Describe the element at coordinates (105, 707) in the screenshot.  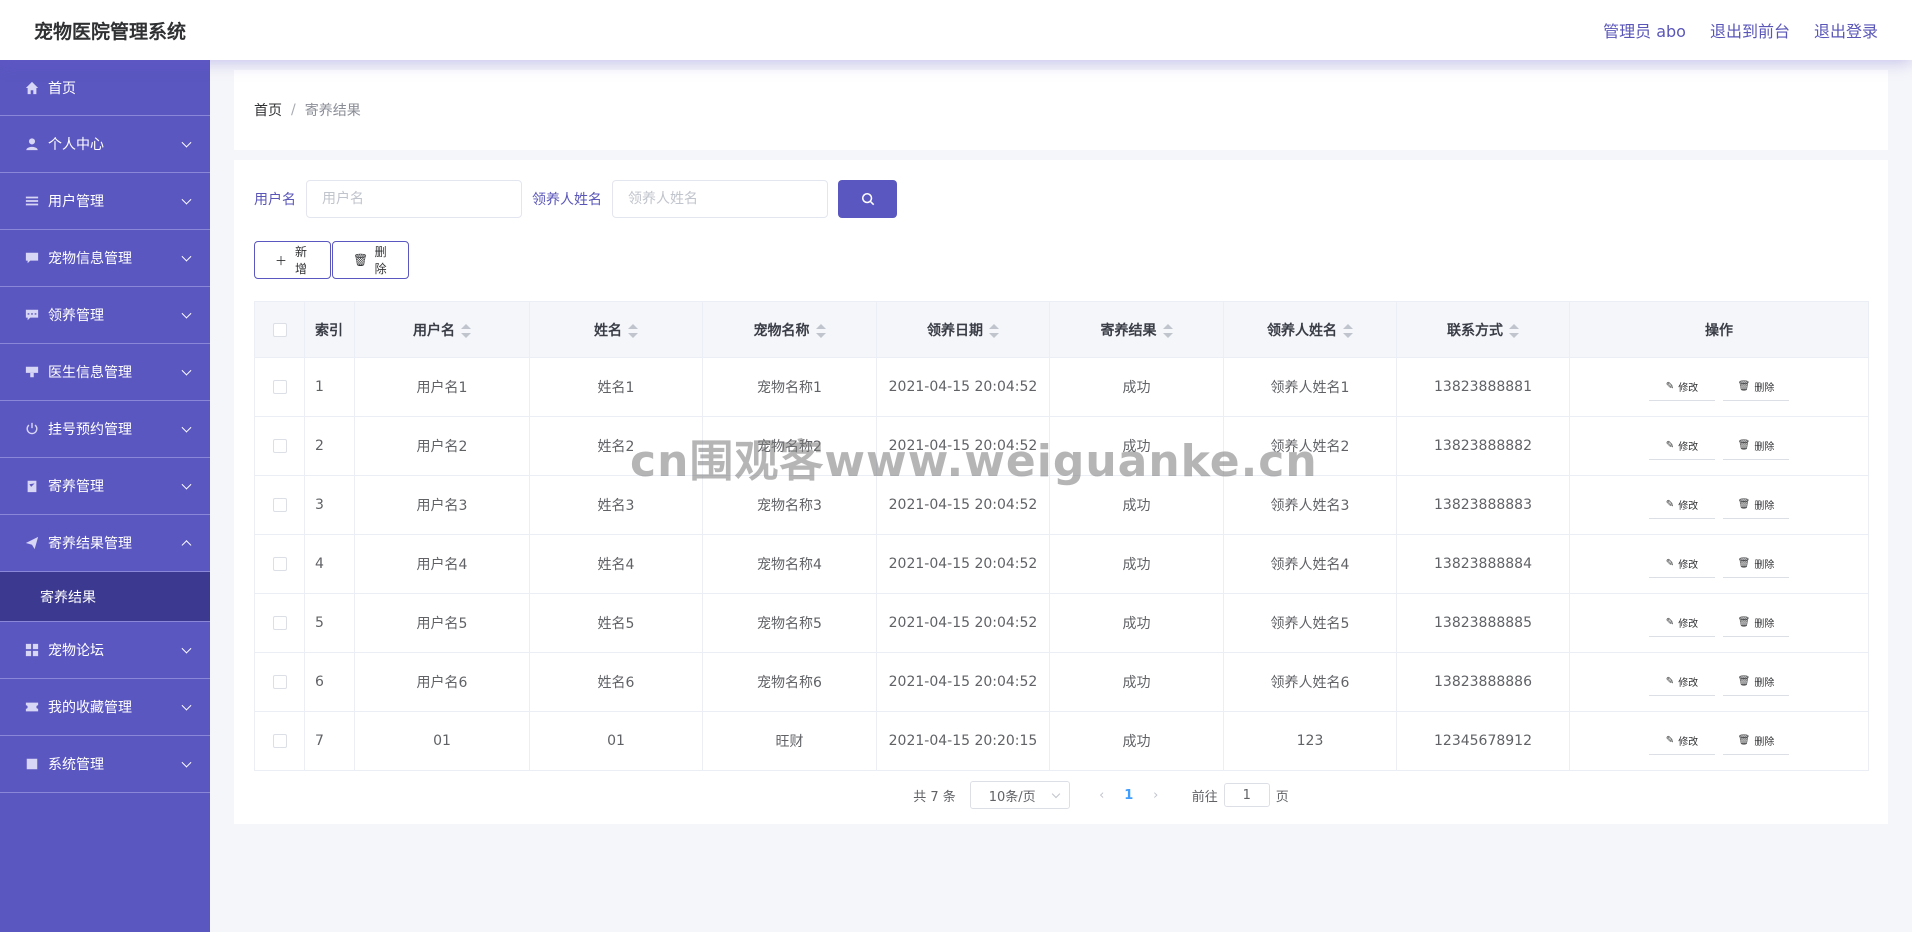
I see `sidebar-item-favorites: 我的收藏管理` at that location.